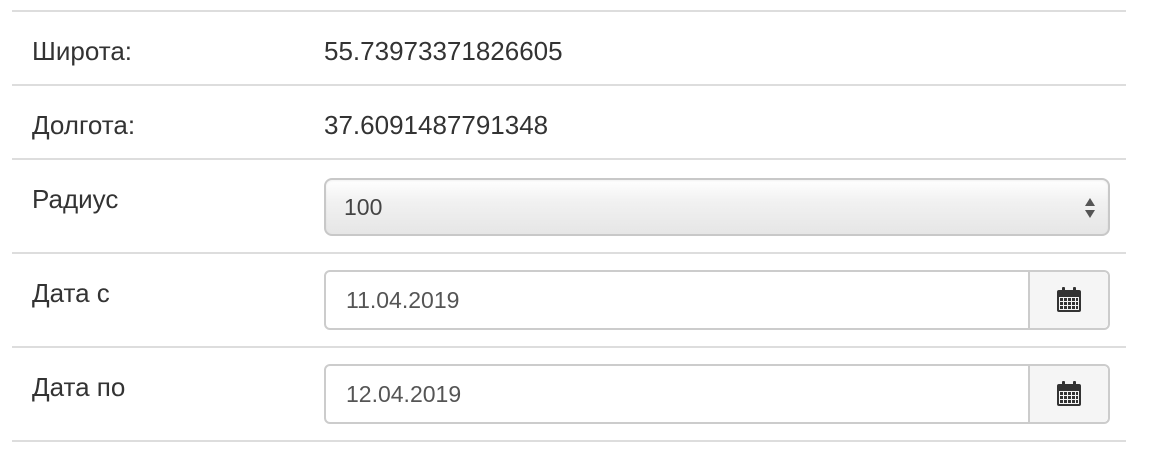 The width and height of the screenshot is (1160, 456). I want to click on radius-label: Радиус, so click(75, 199).